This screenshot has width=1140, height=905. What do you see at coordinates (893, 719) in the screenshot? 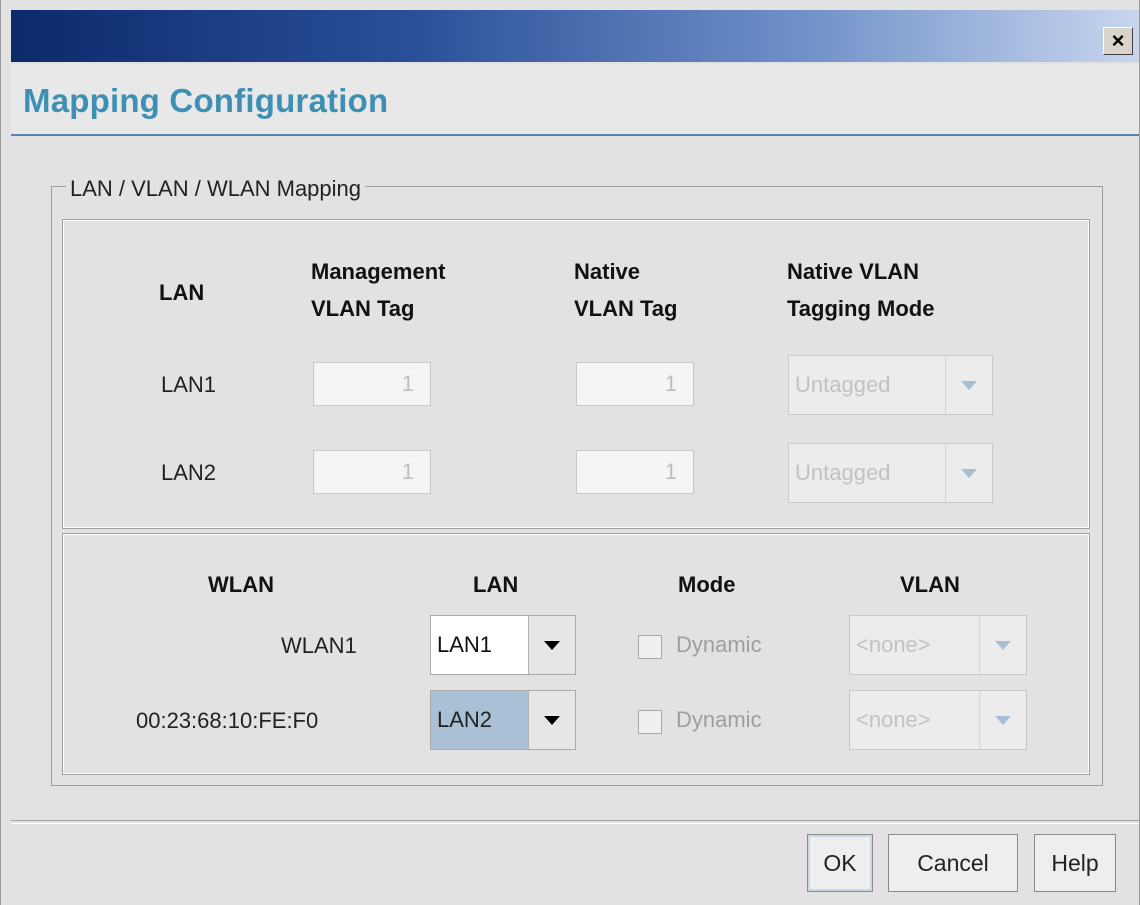
I see `wlan2-vlan-value: <none>` at bounding box center [893, 719].